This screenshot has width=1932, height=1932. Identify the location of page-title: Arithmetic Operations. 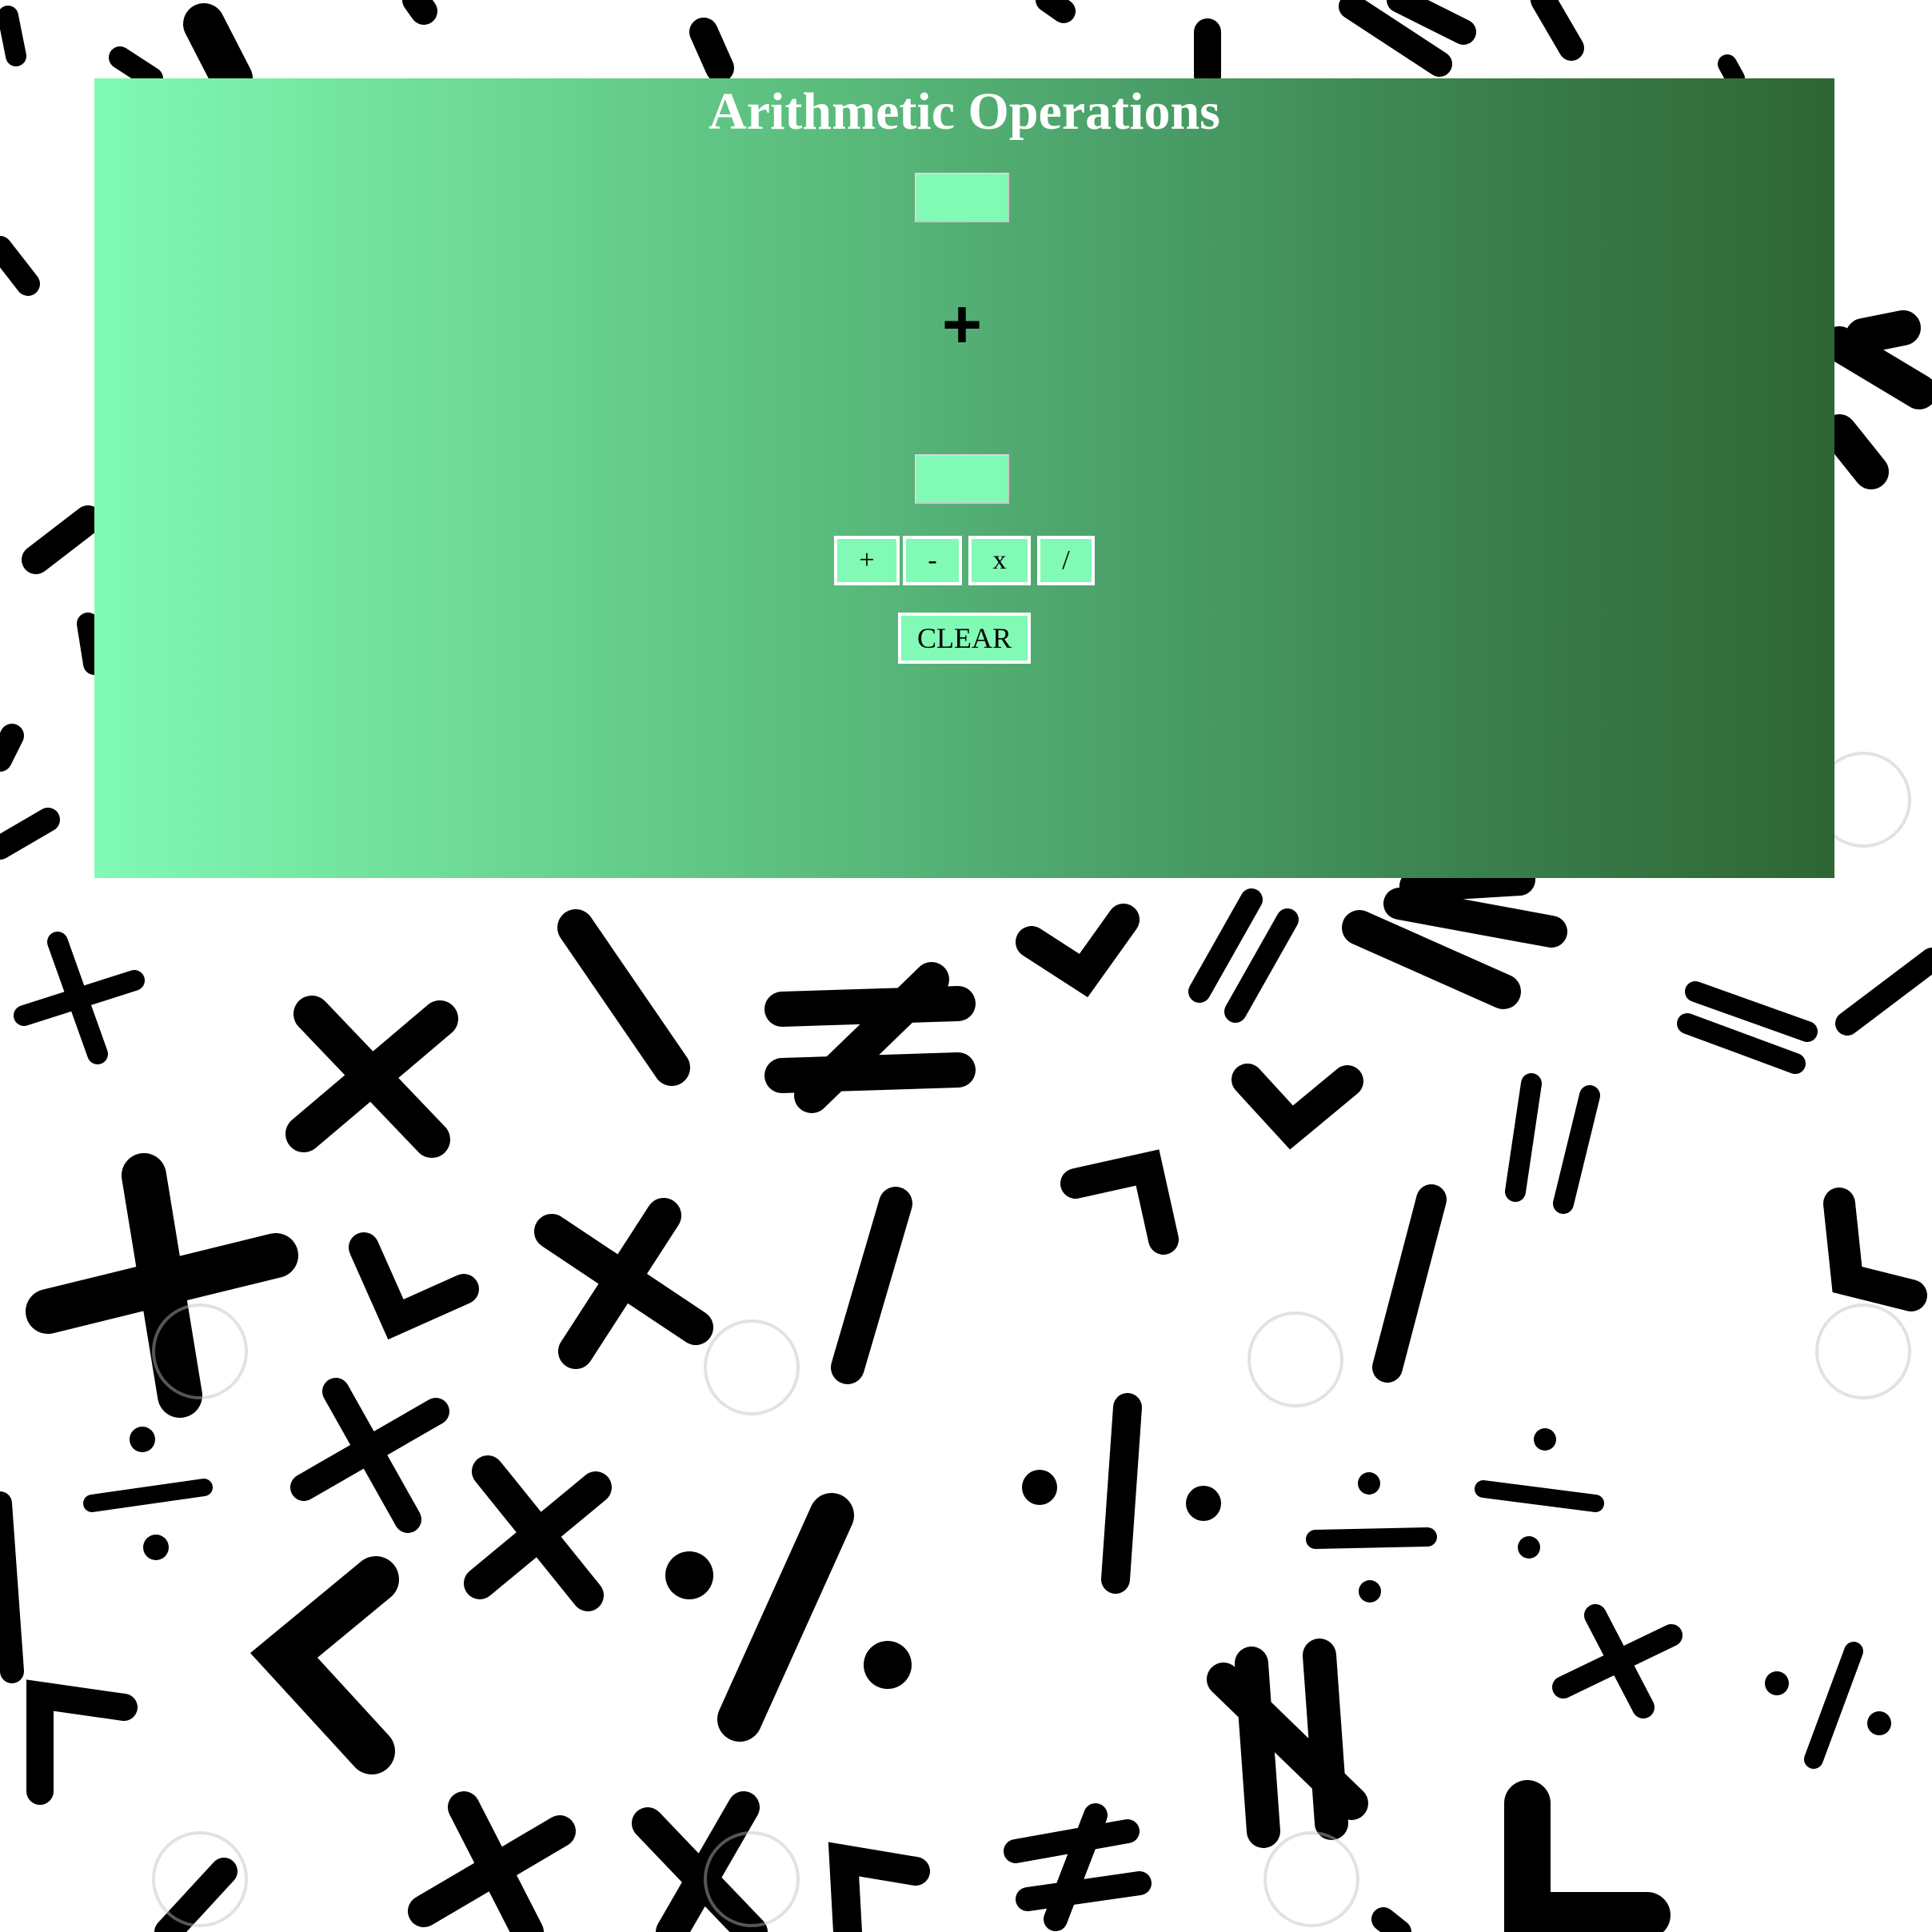
(965, 112).